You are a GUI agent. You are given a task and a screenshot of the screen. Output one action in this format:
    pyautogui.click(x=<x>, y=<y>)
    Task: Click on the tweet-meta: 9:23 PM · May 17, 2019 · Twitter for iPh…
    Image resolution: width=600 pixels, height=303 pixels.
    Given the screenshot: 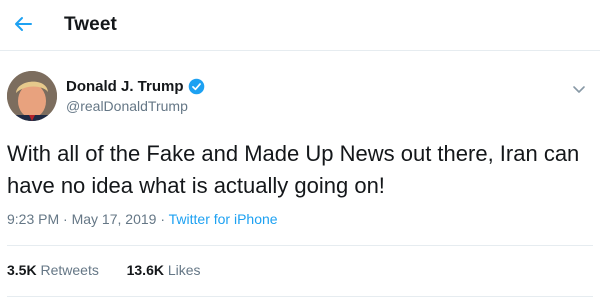 What is the action you would take?
    pyautogui.click(x=142, y=219)
    